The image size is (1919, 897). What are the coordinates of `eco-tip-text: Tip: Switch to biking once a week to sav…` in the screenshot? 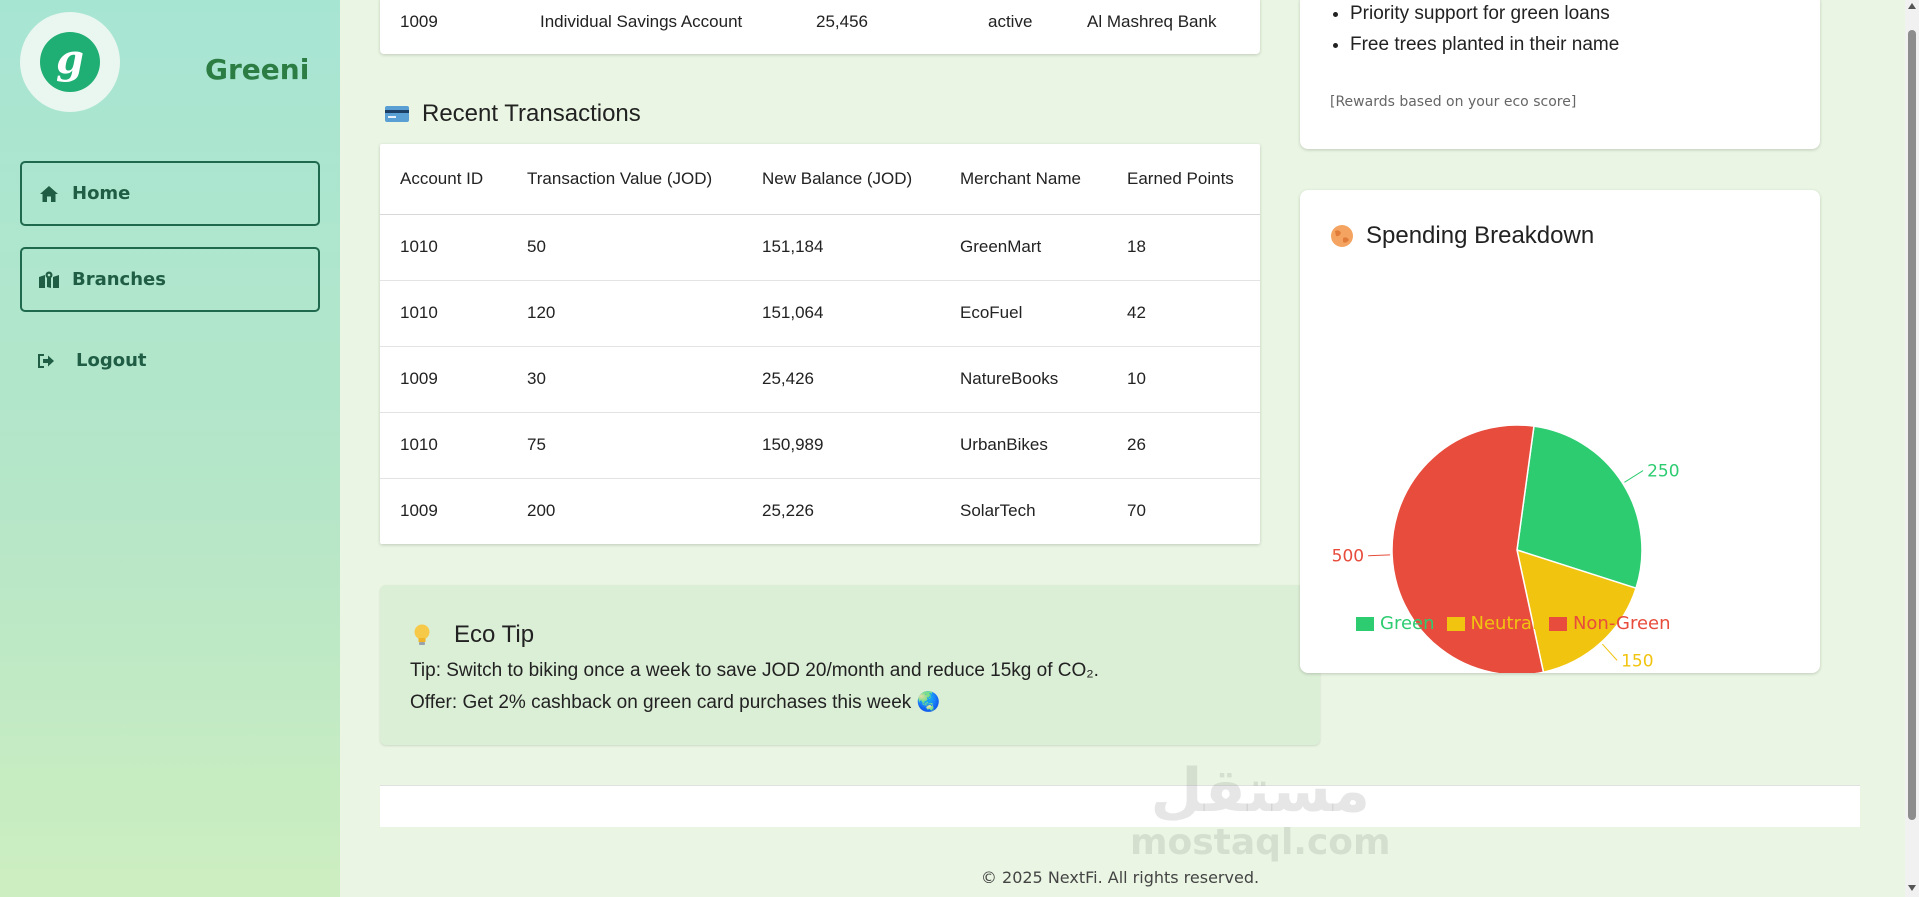 It's located at (754, 670).